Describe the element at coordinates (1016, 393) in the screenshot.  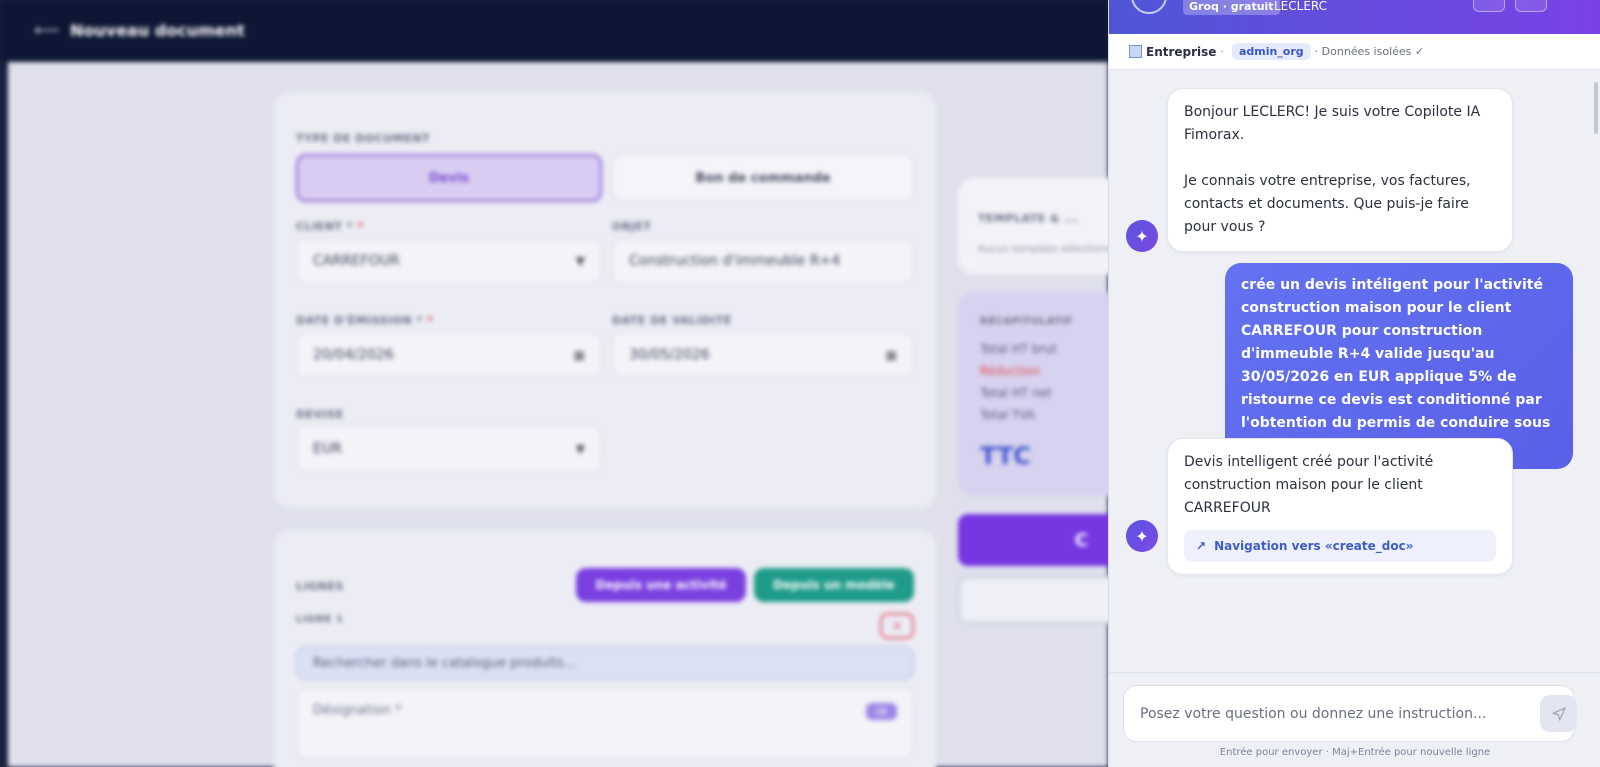
I see `recap-row: Total HT net` at that location.